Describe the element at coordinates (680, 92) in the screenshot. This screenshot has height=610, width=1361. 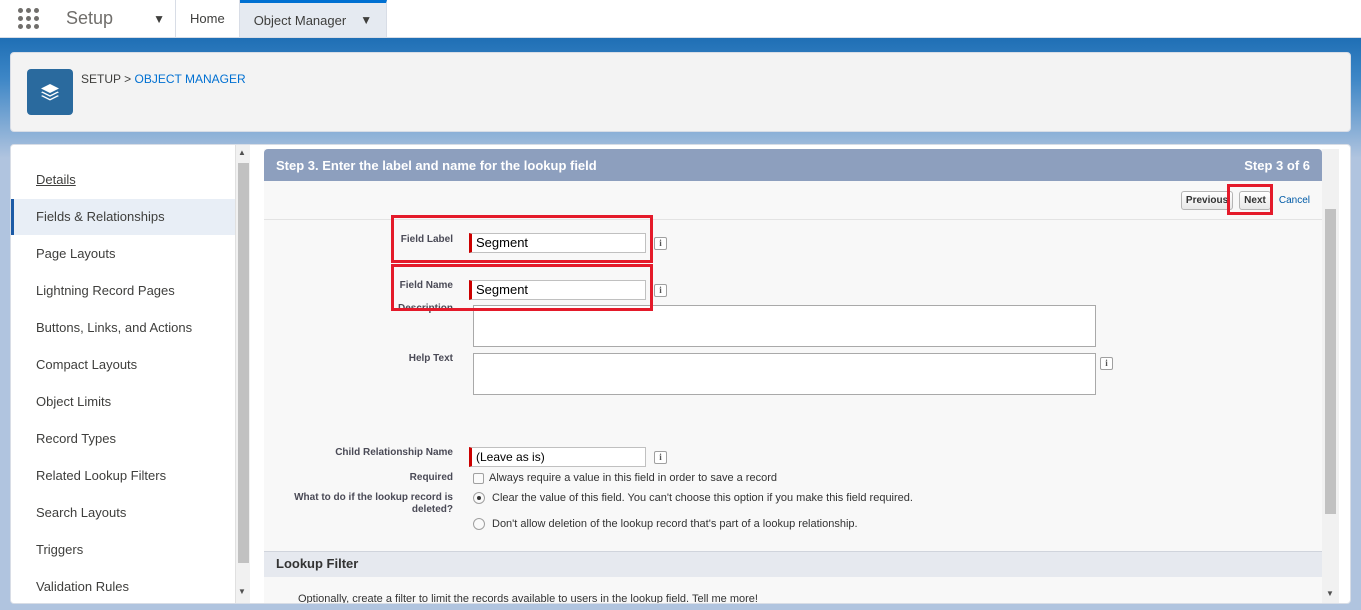
I see `page-header: SETUP > OBJECT MANAGER` at that location.